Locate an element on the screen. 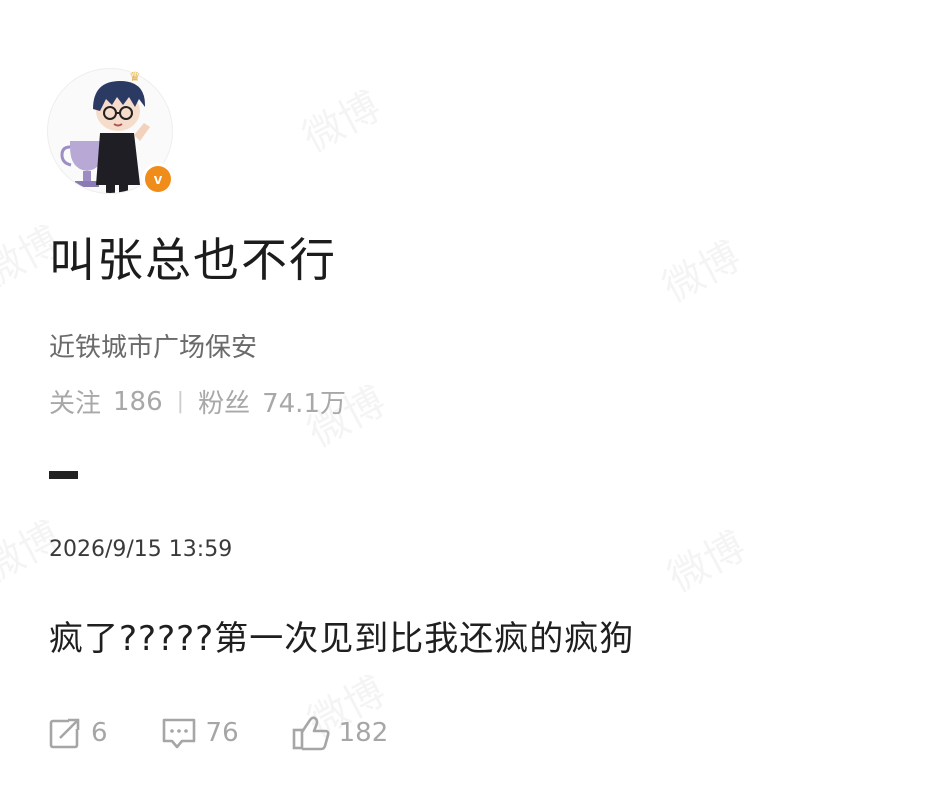 Image resolution: width=928 pixels, height=809 pixels. share-count: 6 is located at coordinates (99, 733).